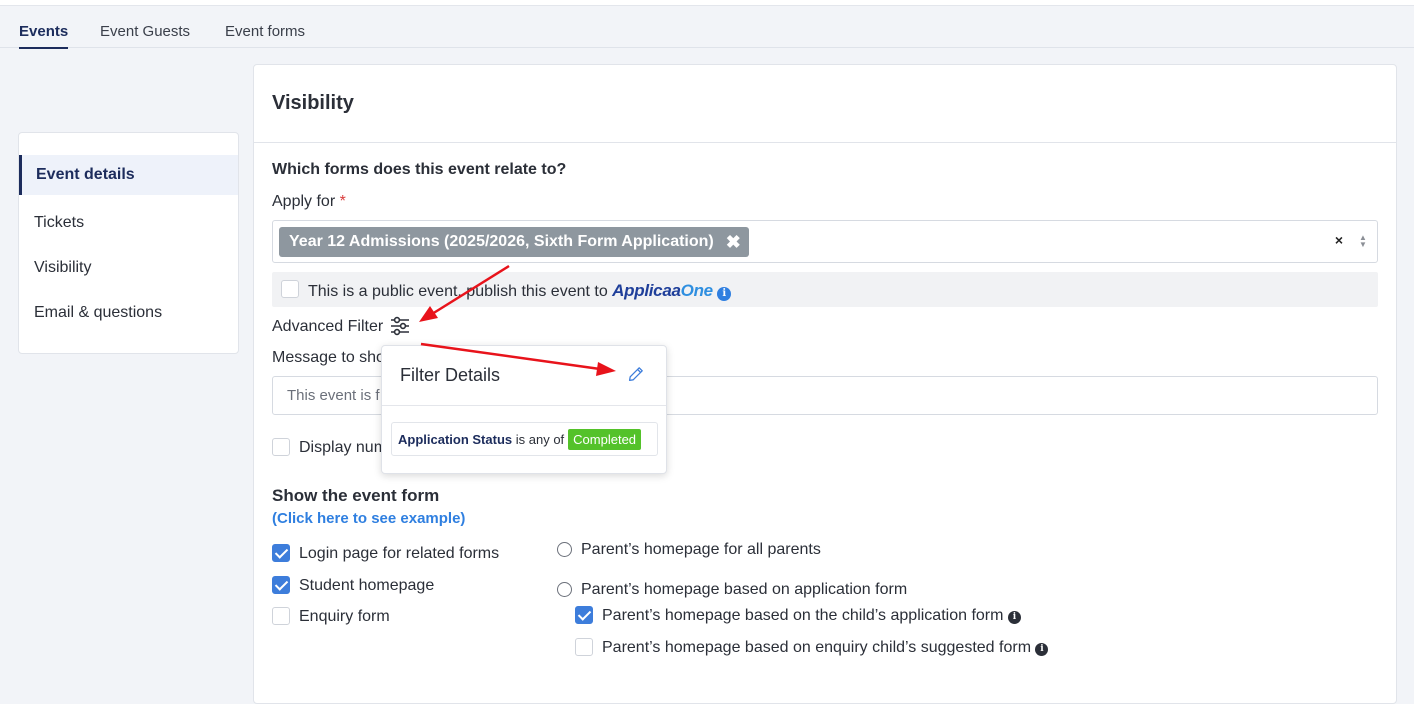 The height and width of the screenshot is (704, 1414). What do you see at coordinates (342, 201) in the screenshot?
I see `required-asterisk: *` at bounding box center [342, 201].